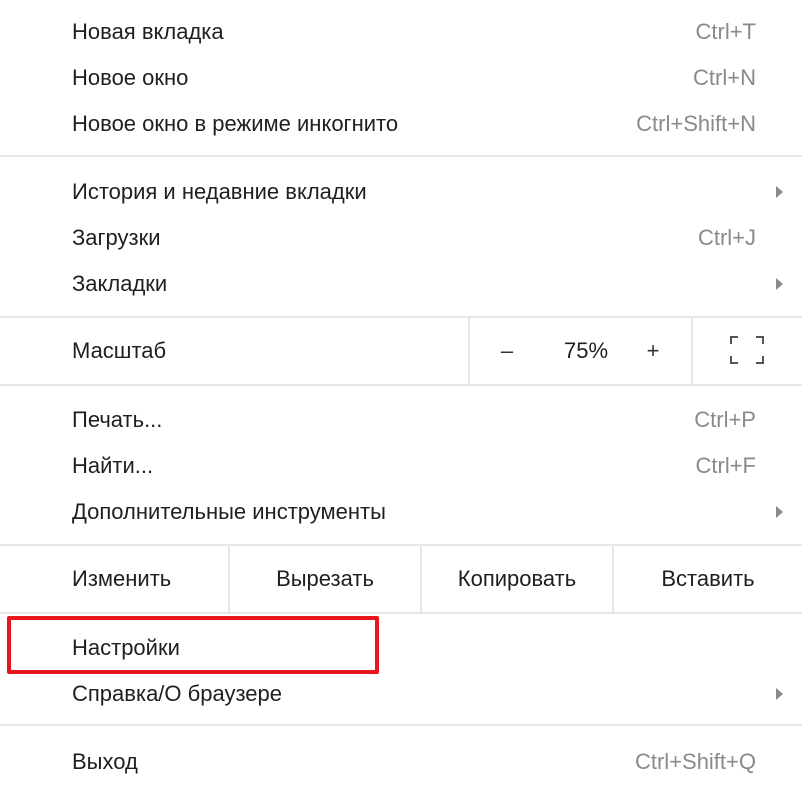  I want to click on menu-item-label: Новая вкладка, so click(148, 31).